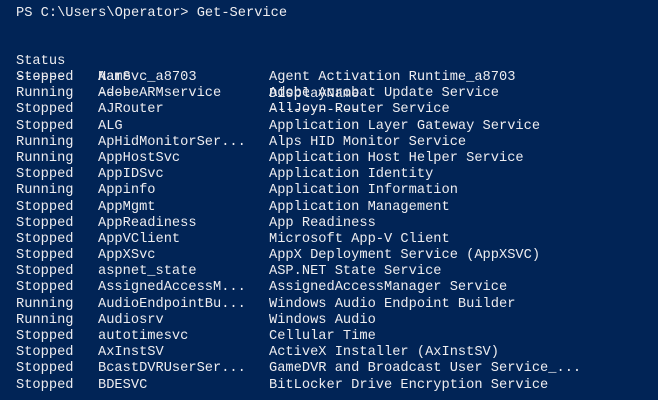  Describe the element at coordinates (131, 353) in the screenshot. I see `service-name: AxInstSV` at that location.